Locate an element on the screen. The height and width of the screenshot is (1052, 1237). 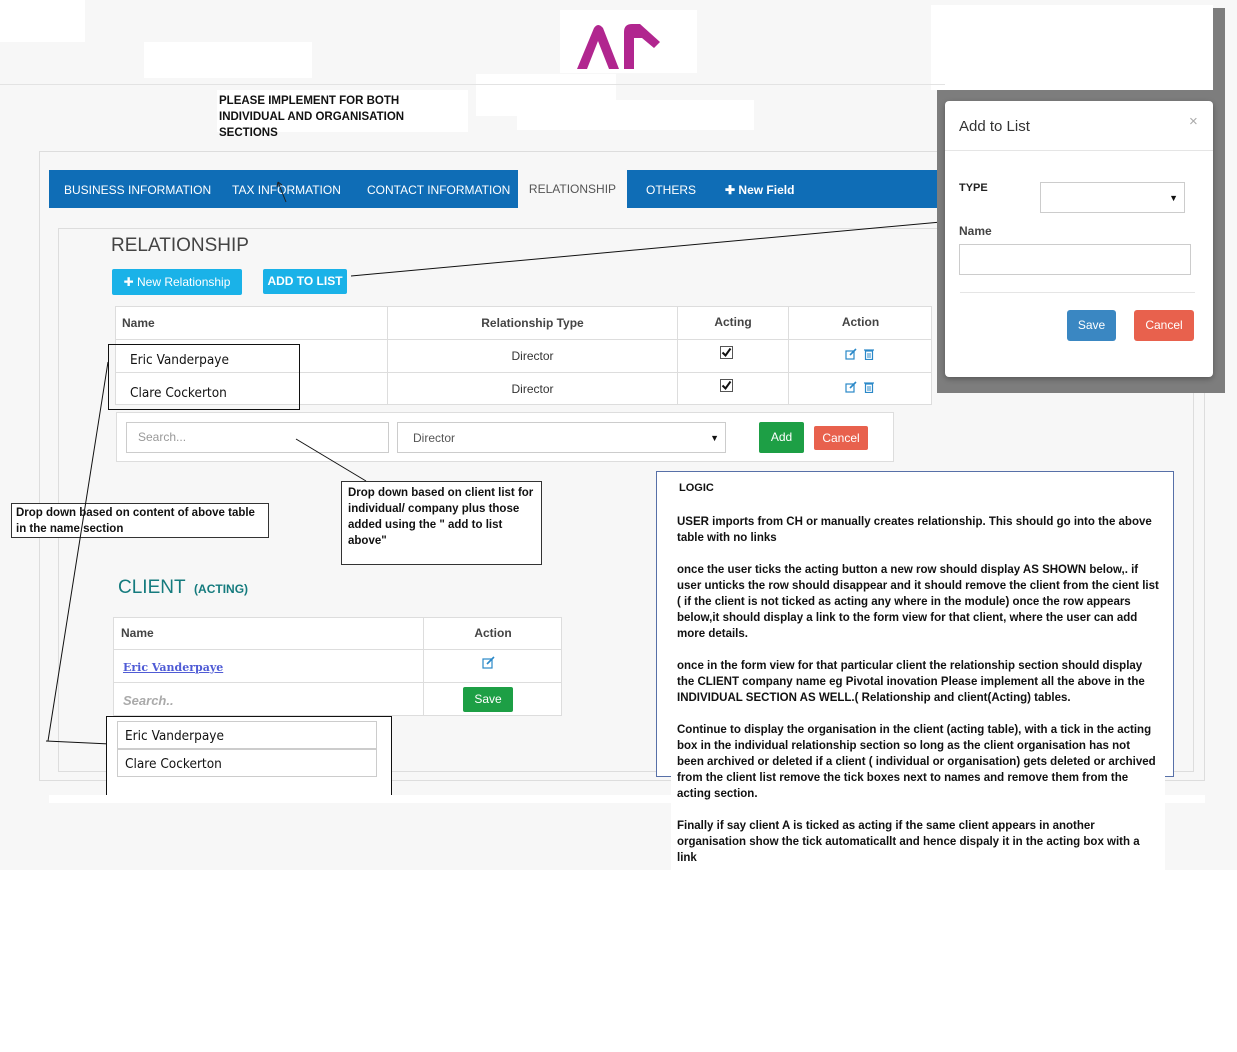
logic-heading: LOGIC is located at coordinates (696, 488).